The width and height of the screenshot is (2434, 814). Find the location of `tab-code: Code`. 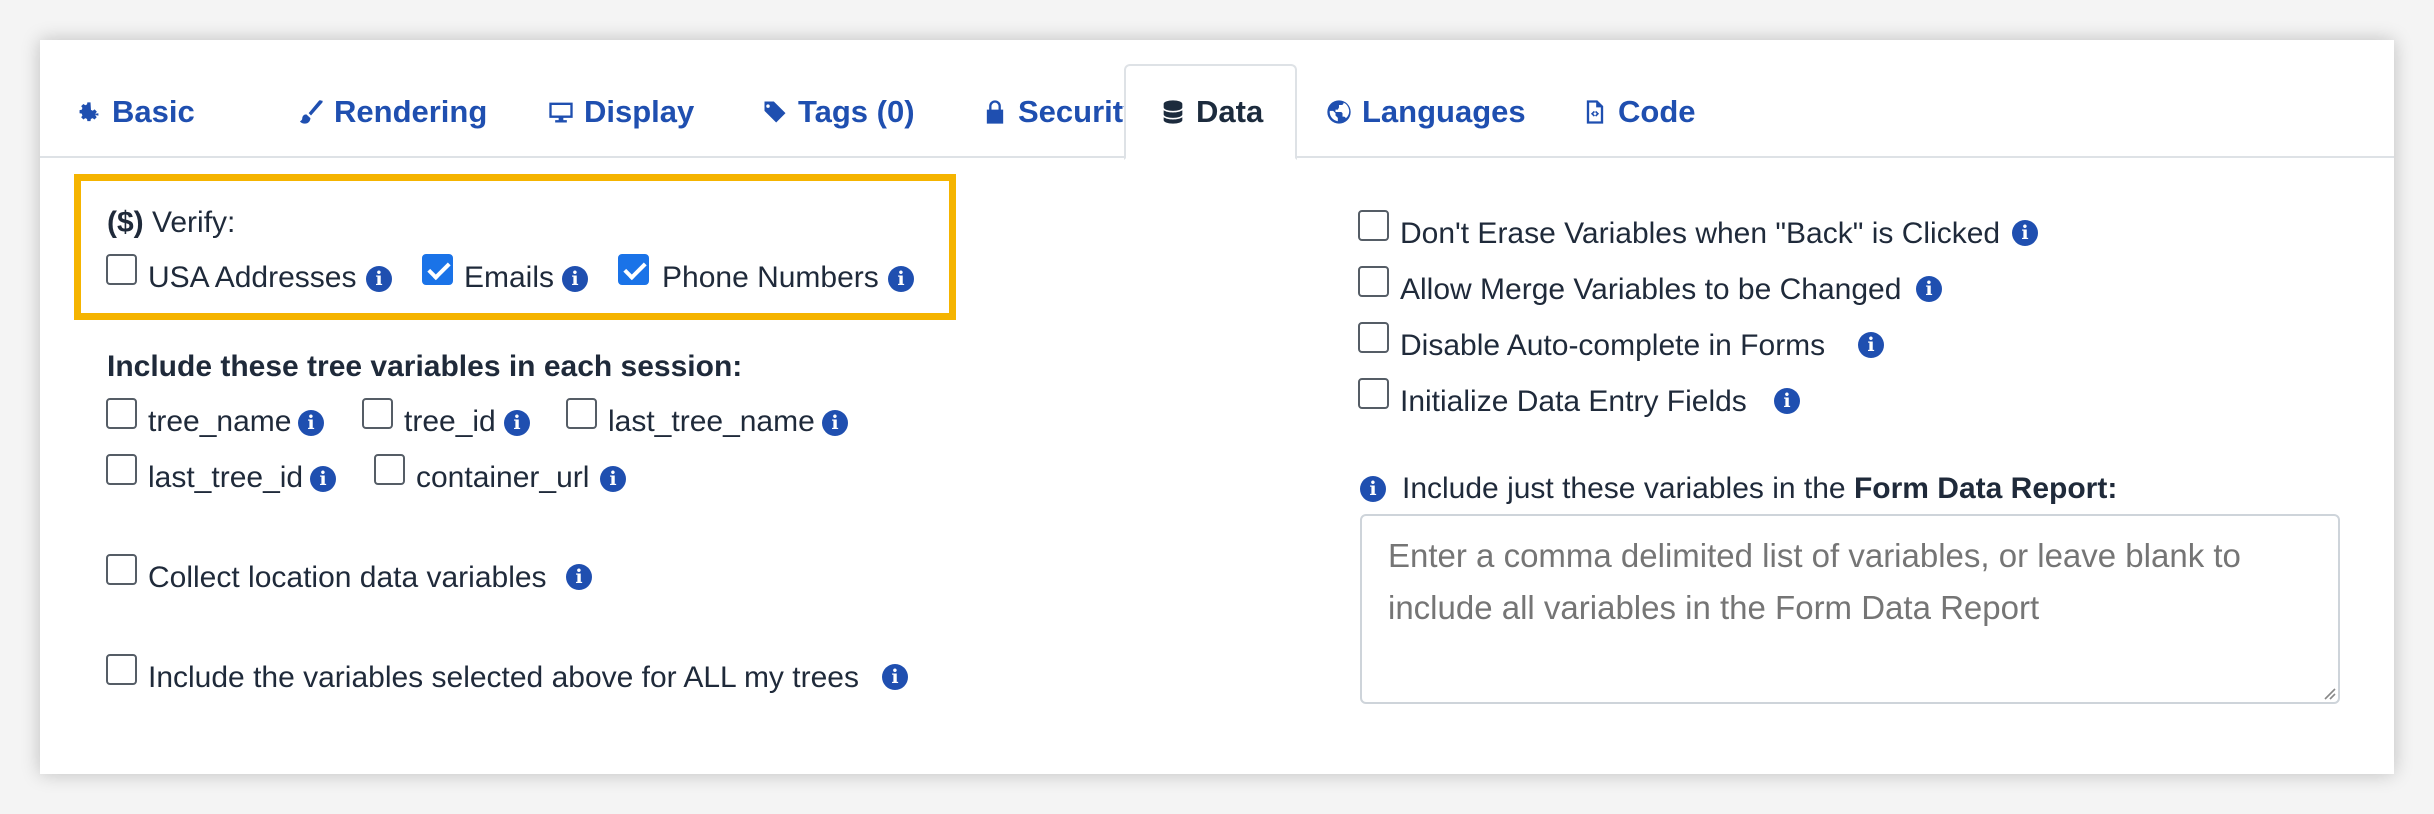

tab-code: Code is located at coordinates (1638, 112).